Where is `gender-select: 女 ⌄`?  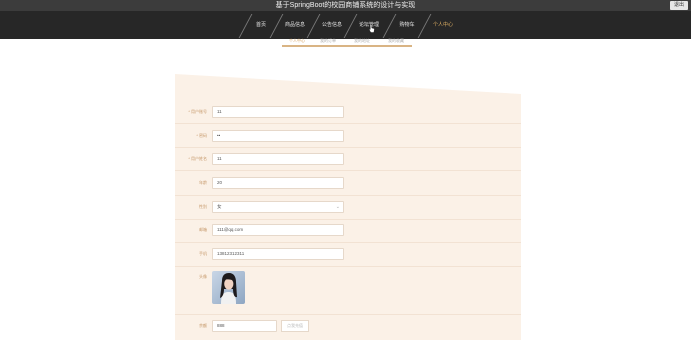 gender-select: 女 ⌄ is located at coordinates (278, 207).